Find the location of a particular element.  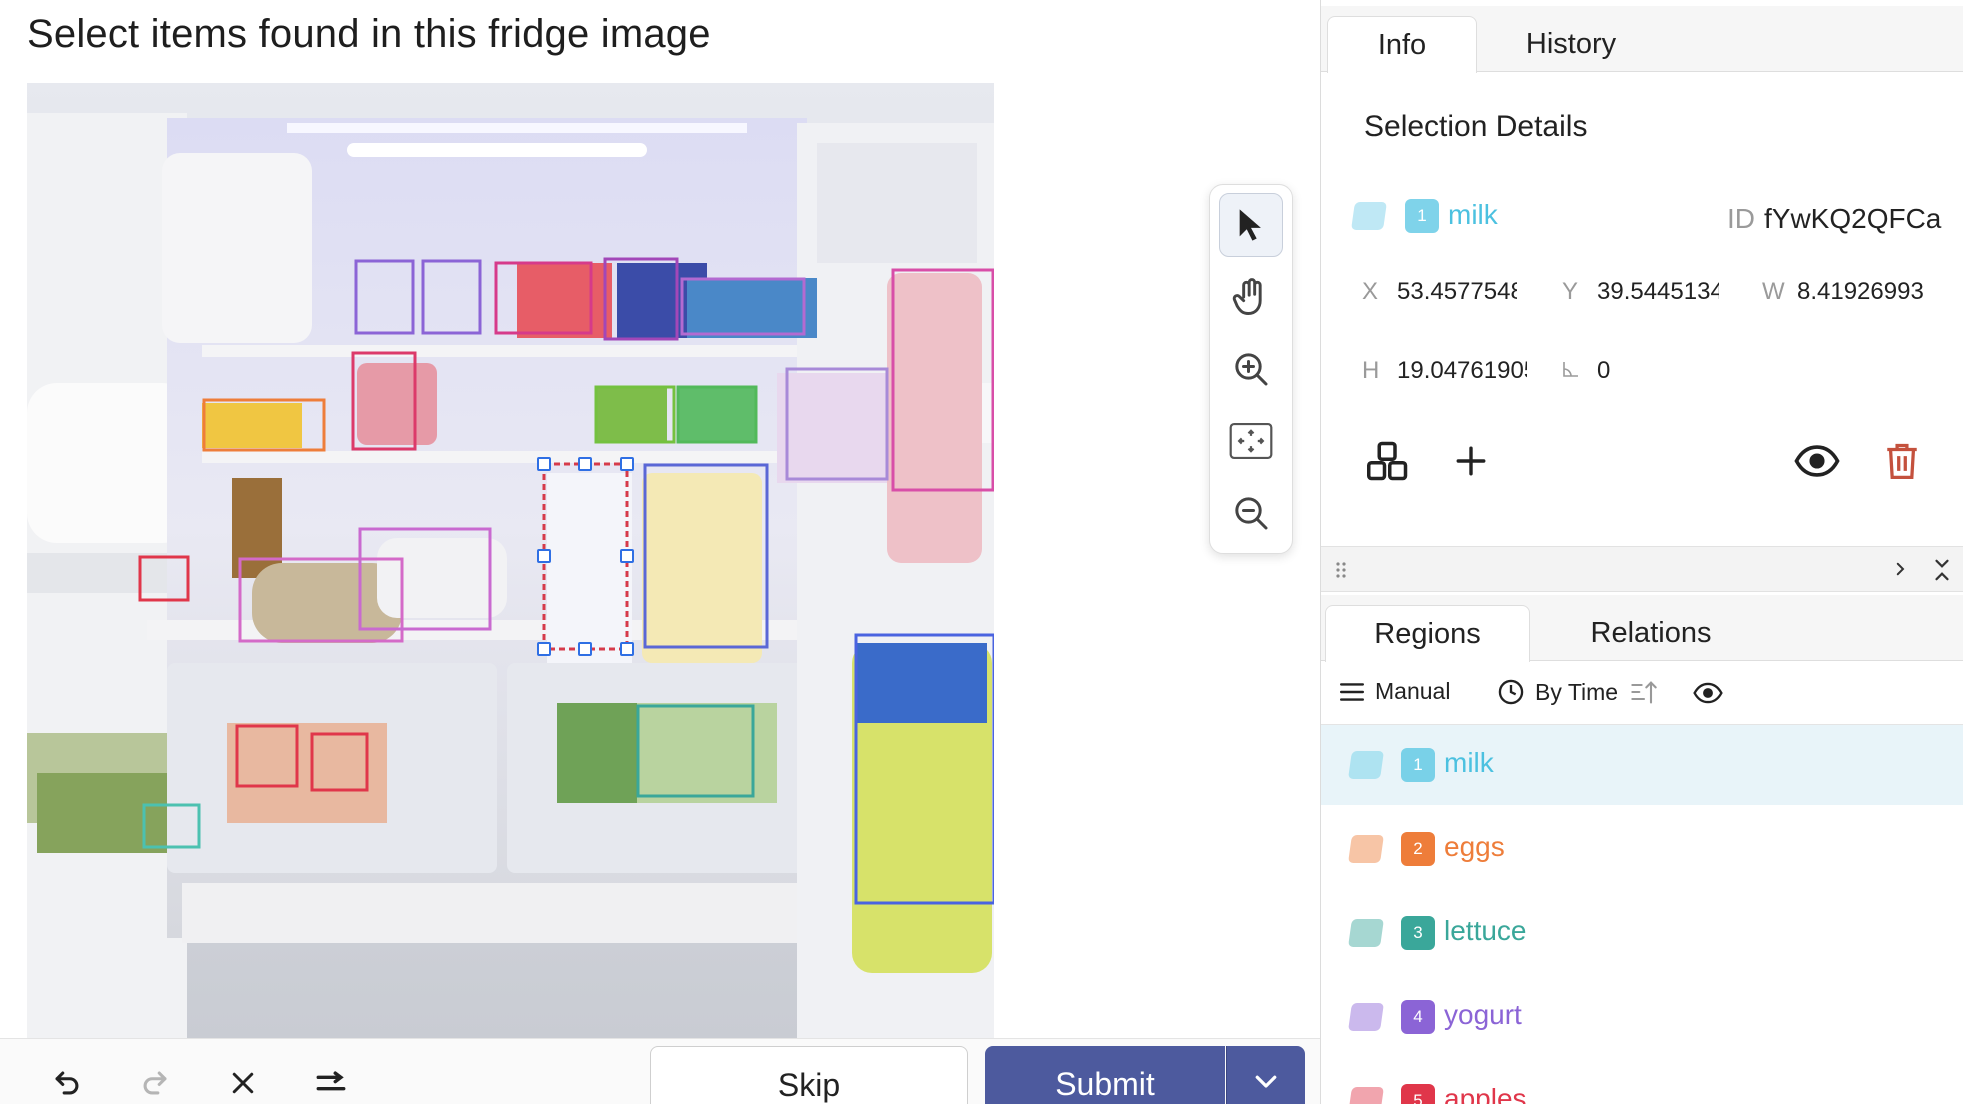

tab-relations: Relations is located at coordinates (1651, 633).